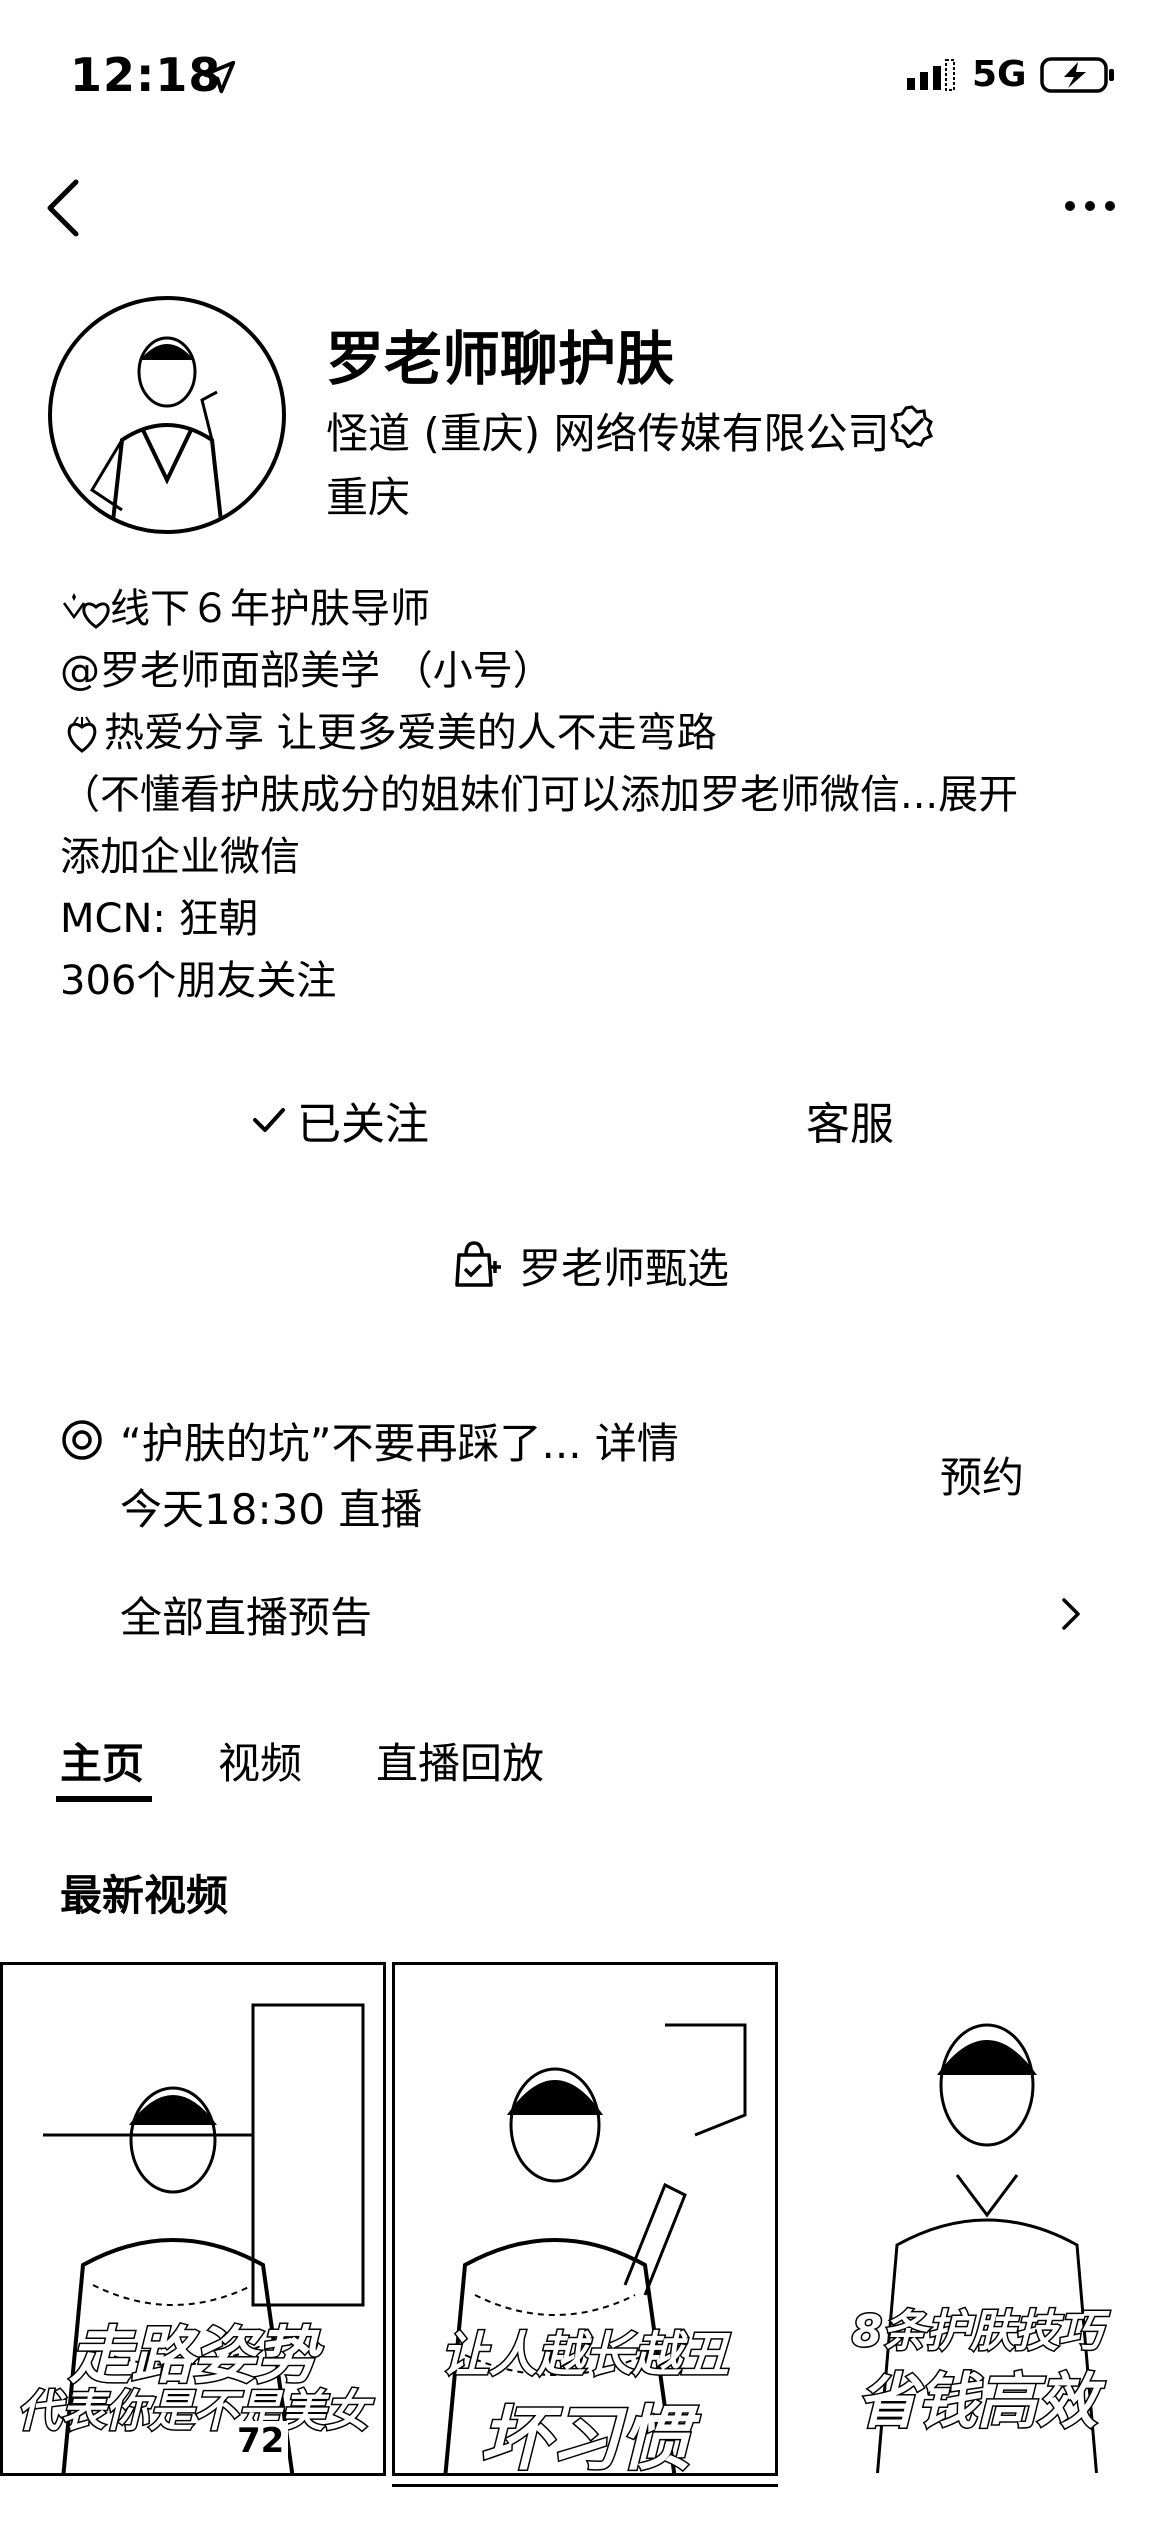  I want to click on live-preview-time: 今天18:30 直播, so click(271, 1509).